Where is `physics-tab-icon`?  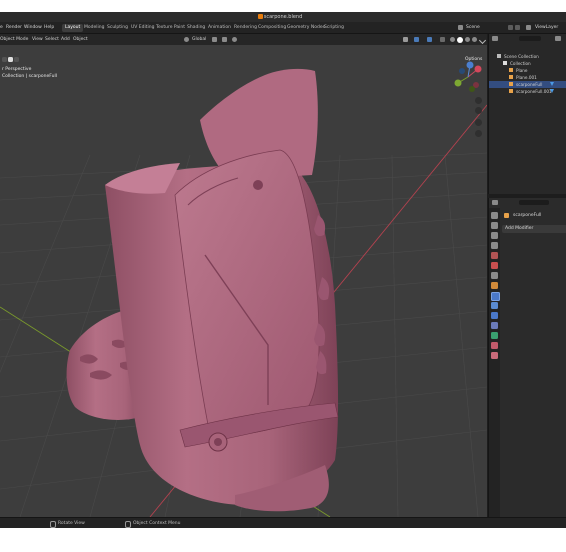
physics-tab-icon is located at coordinates (494, 315).